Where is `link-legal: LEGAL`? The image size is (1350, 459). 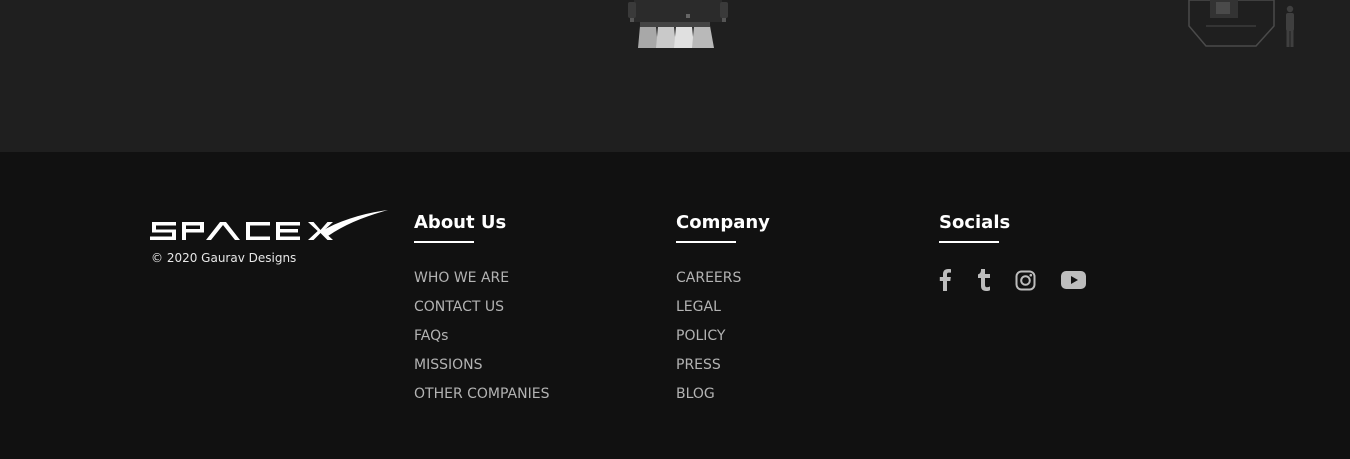 link-legal: LEGAL is located at coordinates (698, 307).